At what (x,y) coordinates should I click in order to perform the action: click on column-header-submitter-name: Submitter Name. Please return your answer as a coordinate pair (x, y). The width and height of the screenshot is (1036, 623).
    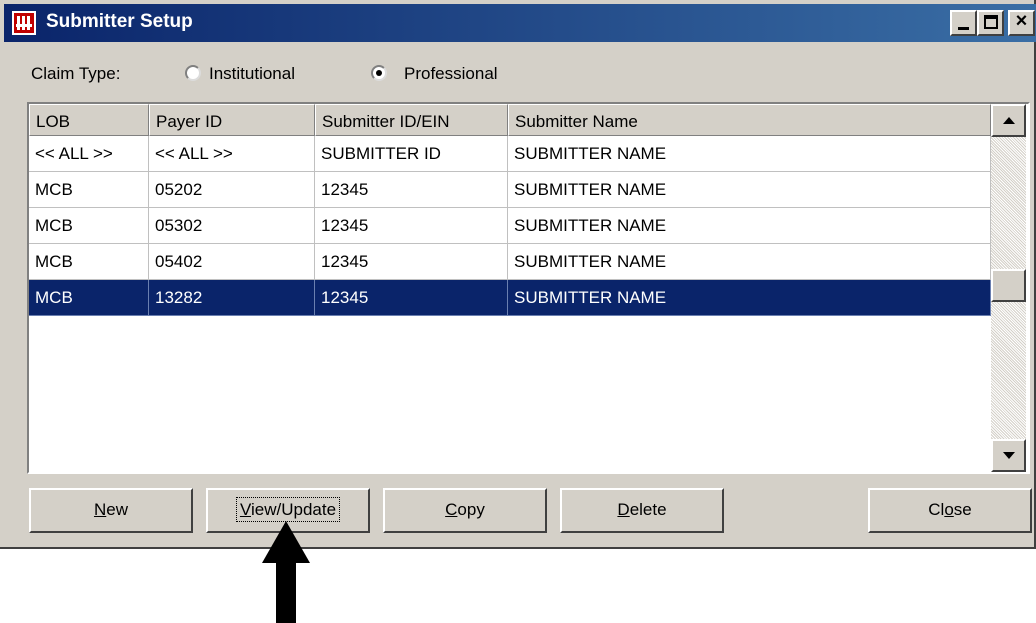
    Looking at the image, I should click on (749, 120).